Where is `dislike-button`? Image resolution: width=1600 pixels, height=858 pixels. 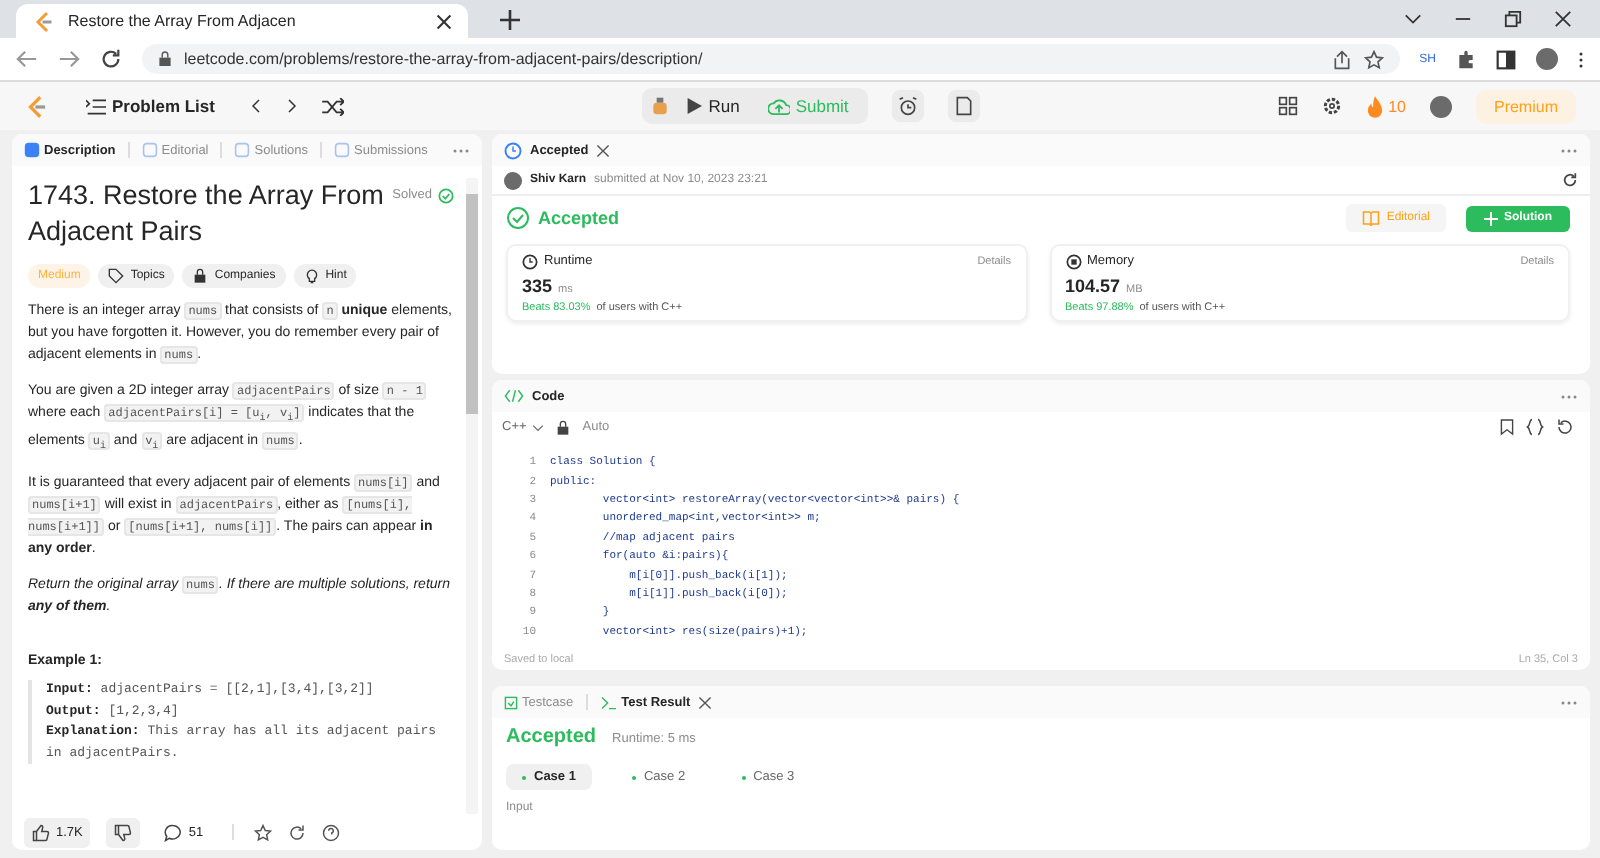
dislike-button is located at coordinates (123, 832).